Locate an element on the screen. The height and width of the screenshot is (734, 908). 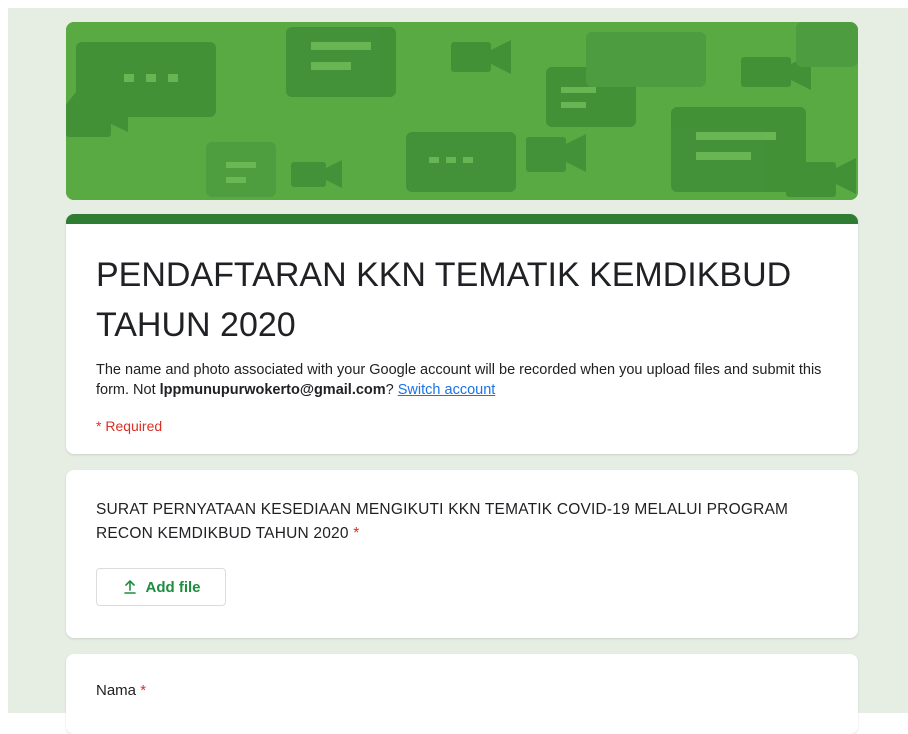
description-suffix: ? is located at coordinates (391, 390).